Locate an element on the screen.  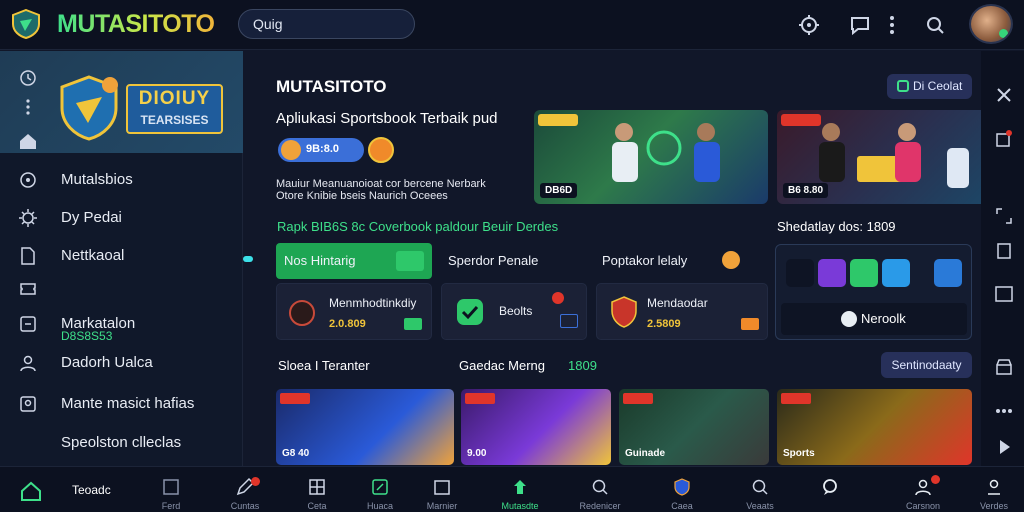
nav-item: Marnier is located at coordinates (442, 489).